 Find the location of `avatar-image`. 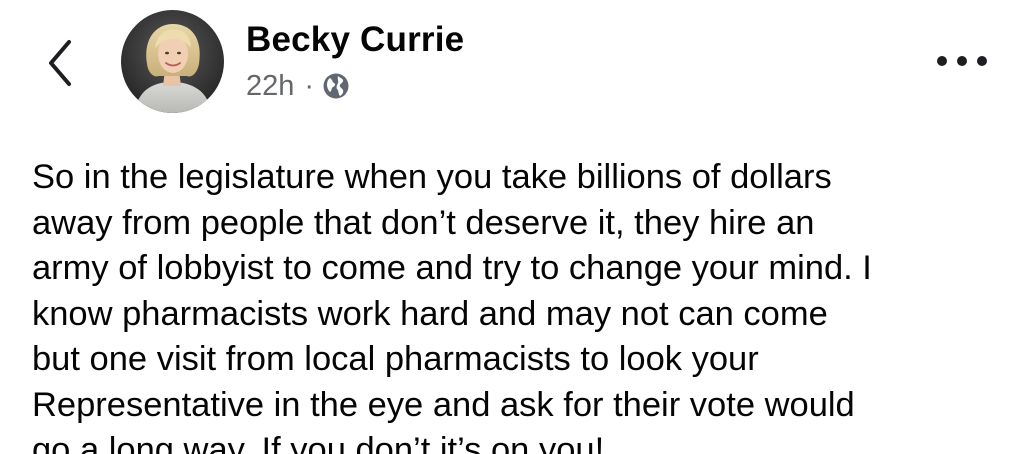

avatar-image is located at coordinates (172, 61).